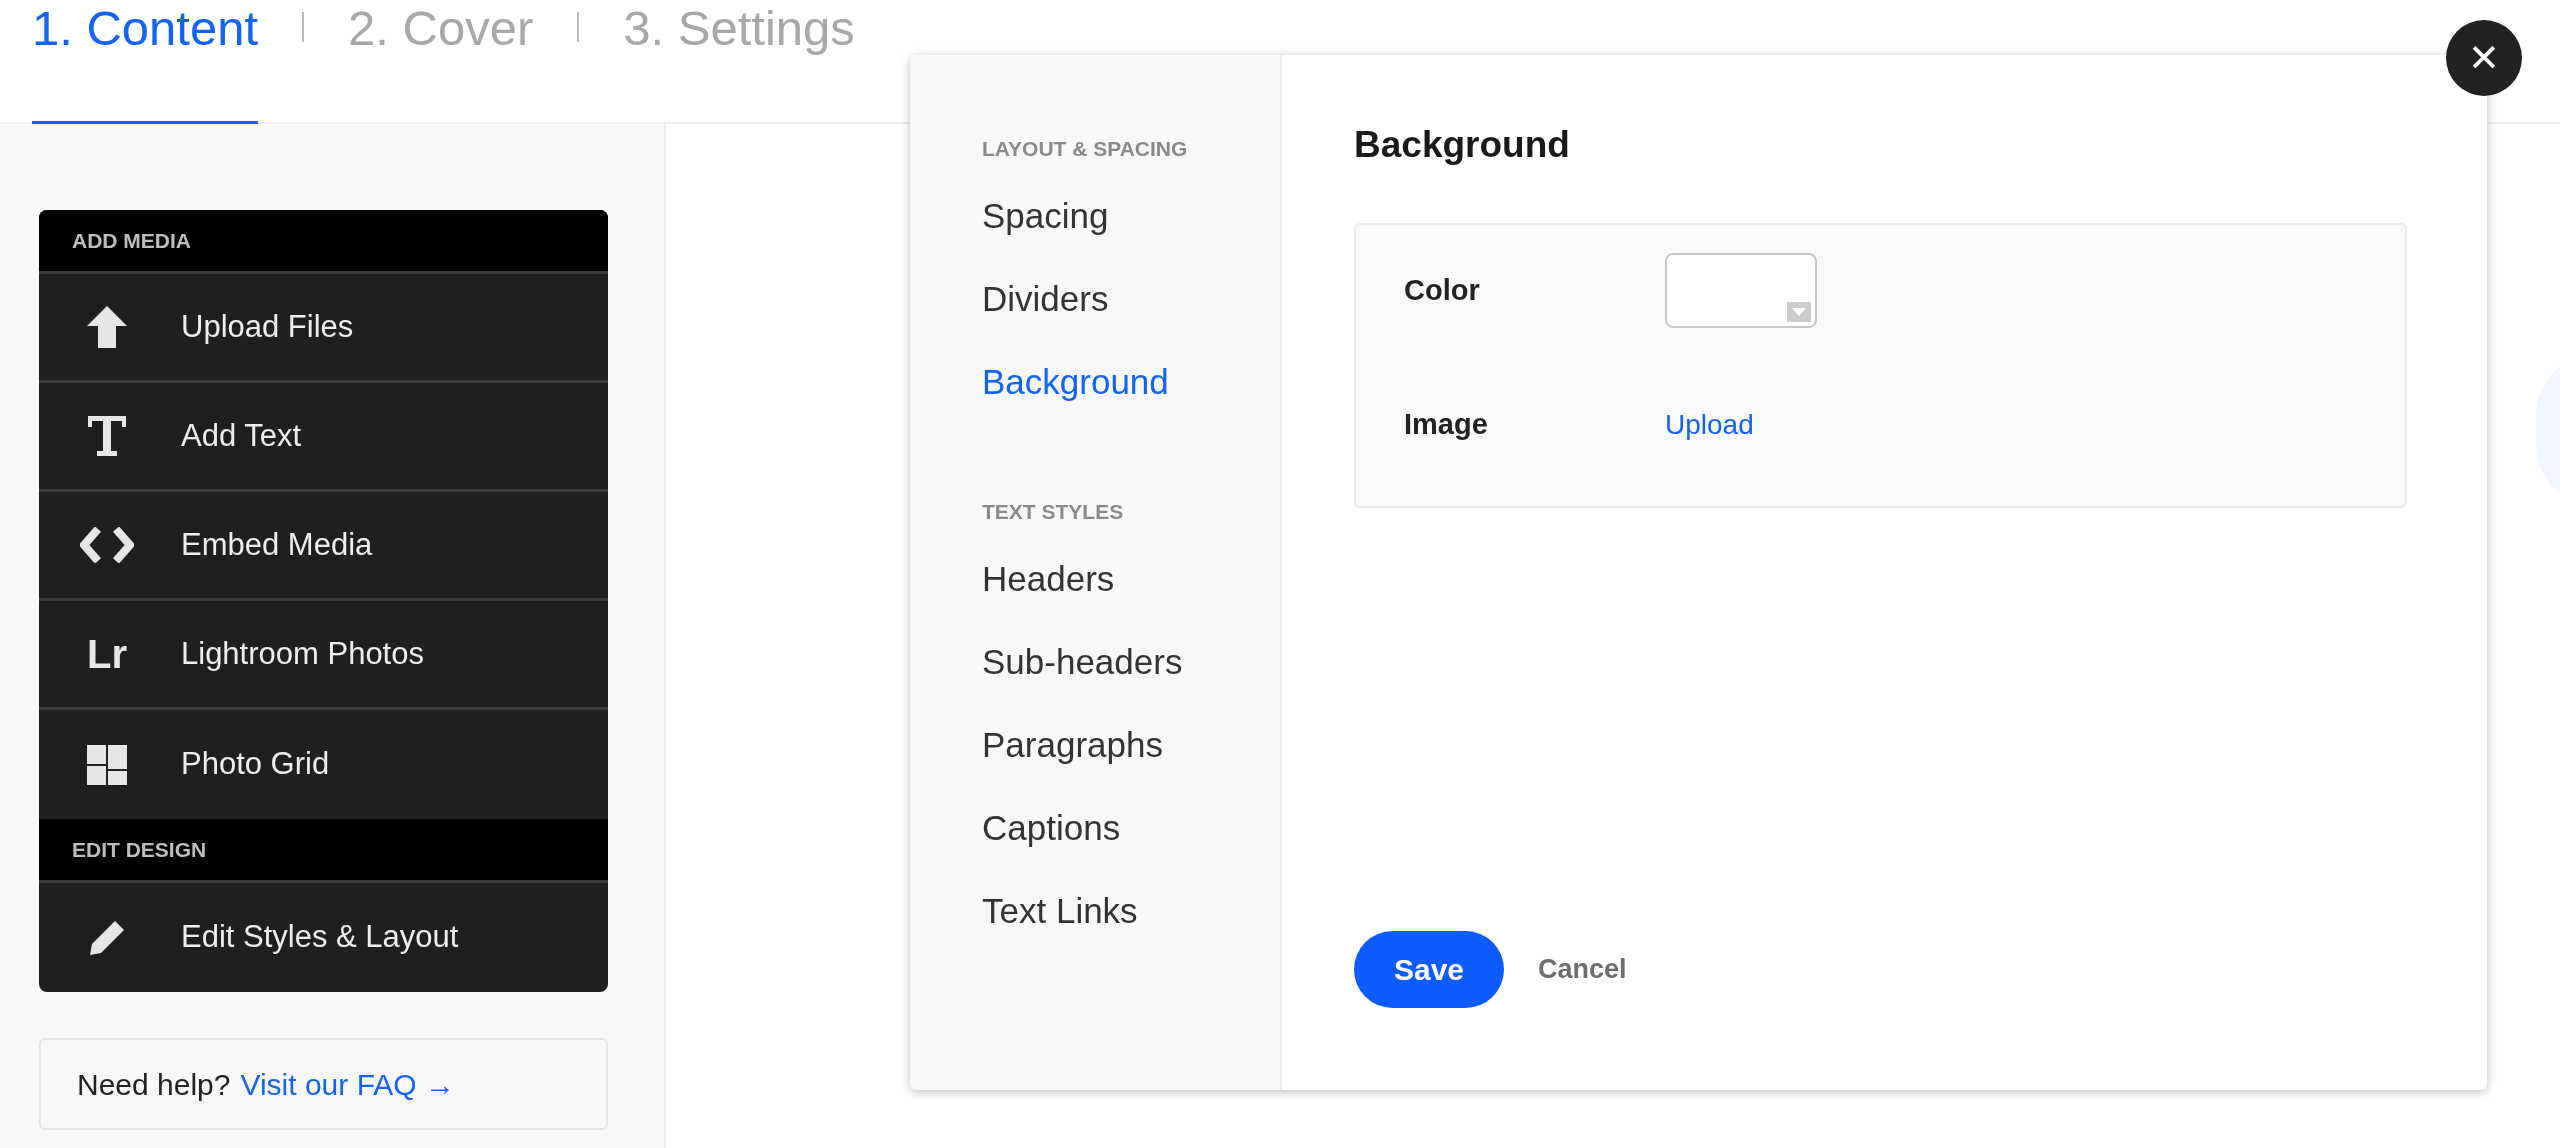  Describe the element at coordinates (1131, 215) in the screenshot. I see `nav-item: Spacing` at that location.